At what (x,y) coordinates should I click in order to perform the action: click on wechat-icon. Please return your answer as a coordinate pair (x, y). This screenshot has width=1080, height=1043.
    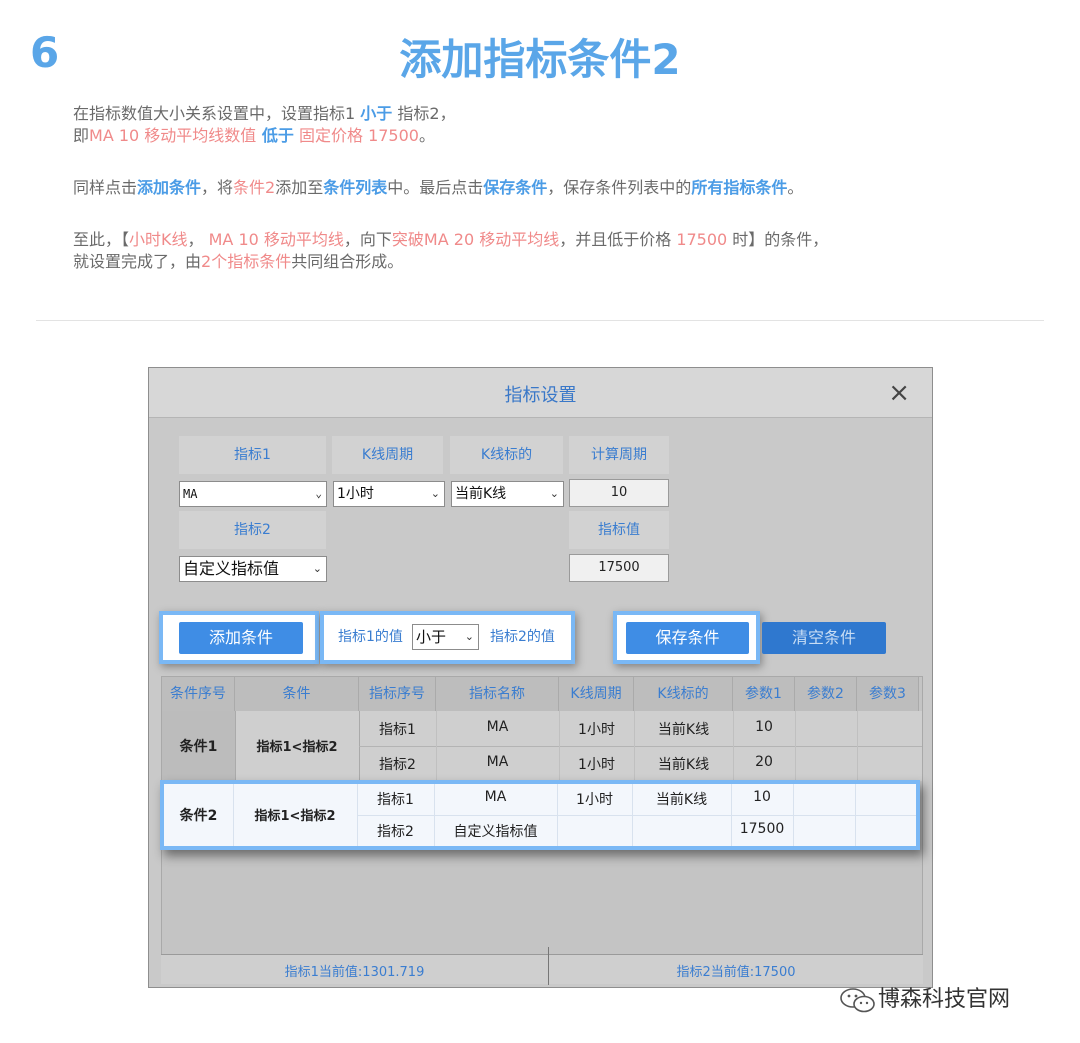
    Looking at the image, I should click on (857, 1000).